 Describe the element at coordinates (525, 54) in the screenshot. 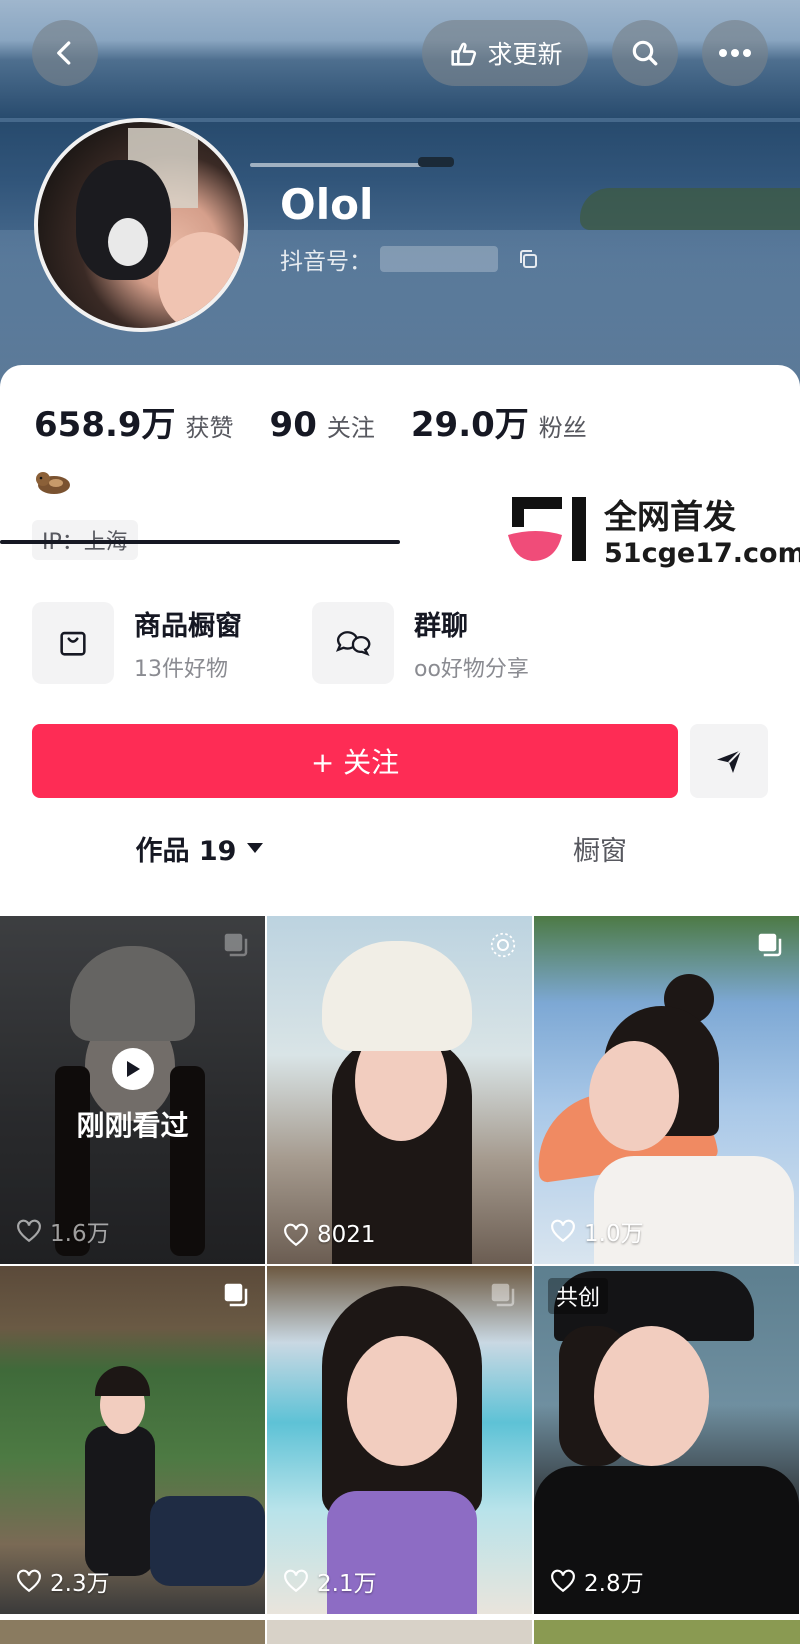

I see `request-update-label: 求更新` at that location.